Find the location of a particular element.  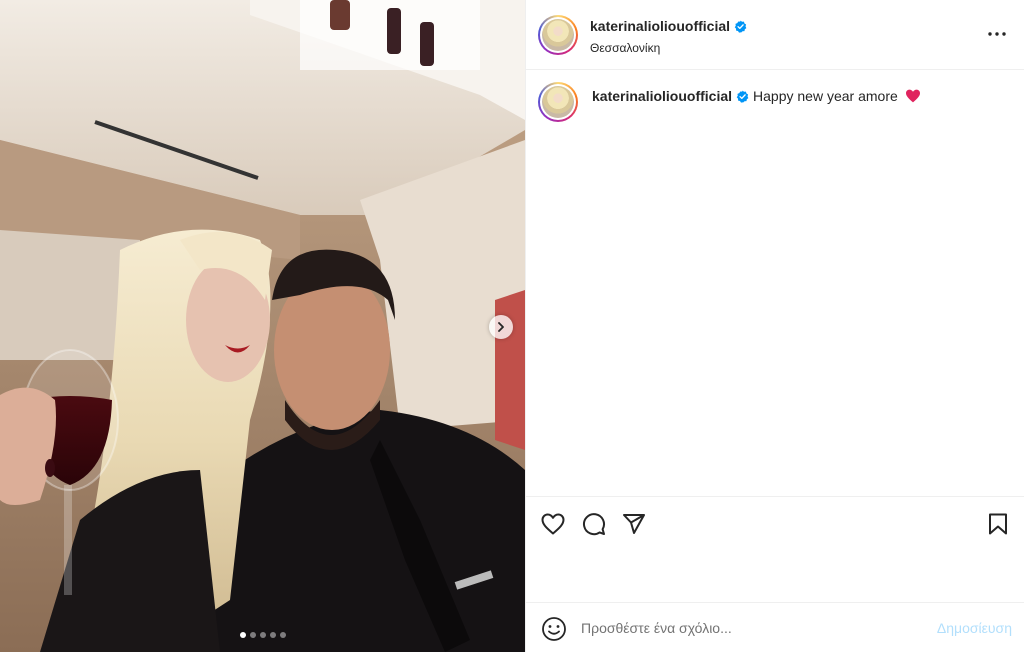

avatar is located at coordinates (558, 35).